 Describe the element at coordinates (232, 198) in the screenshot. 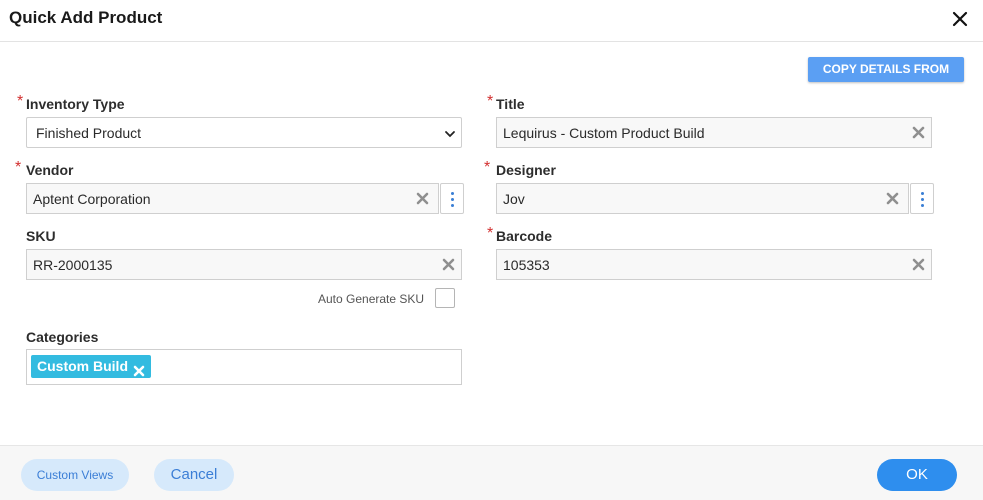

I see `vendor-field: Aptent Corporation` at that location.